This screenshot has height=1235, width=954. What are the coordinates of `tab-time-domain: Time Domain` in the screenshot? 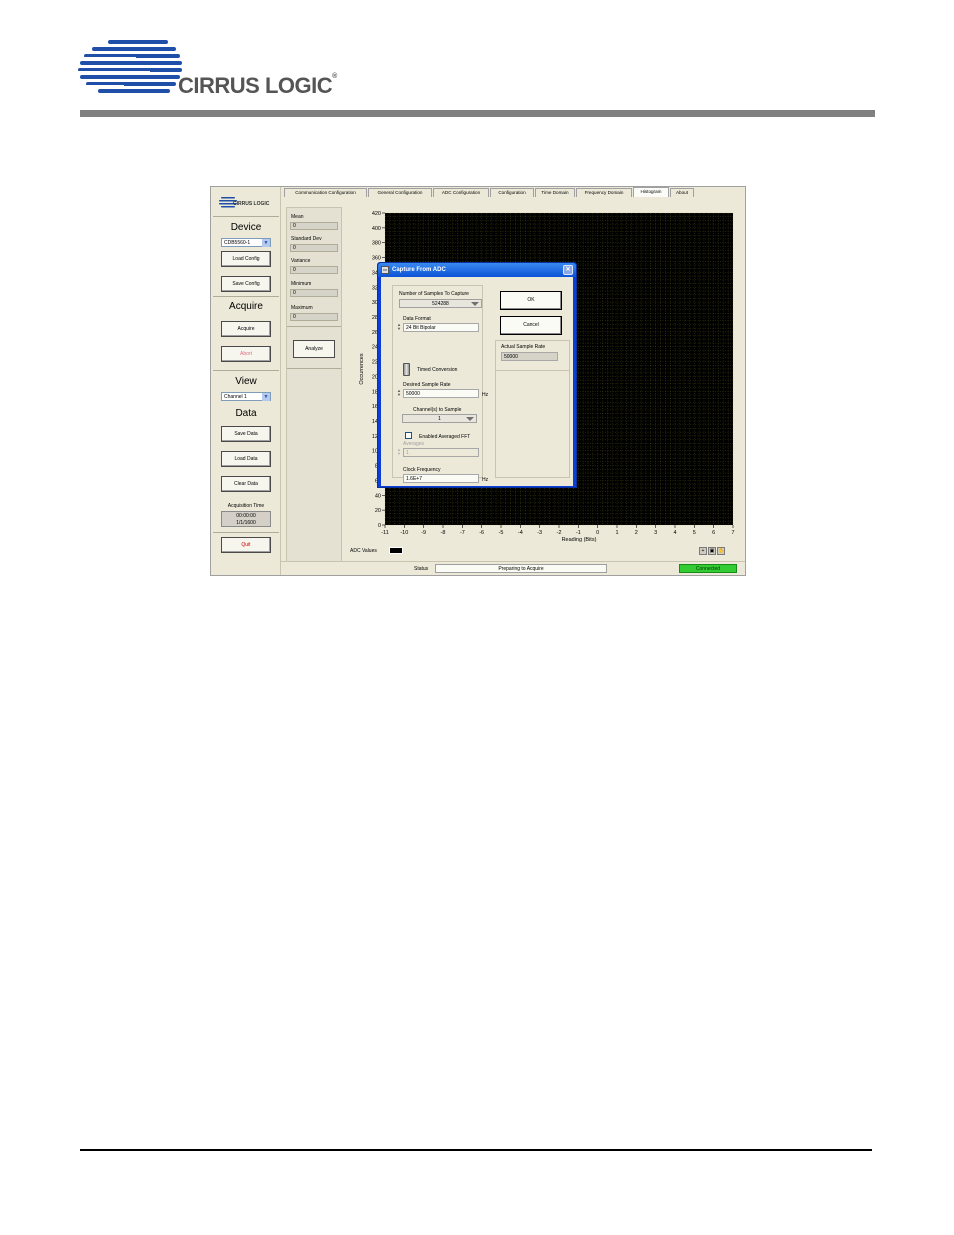 It's located at (555, 192).